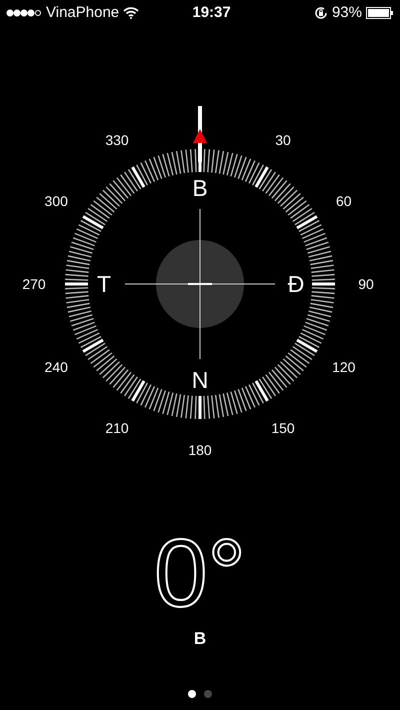 The width and height of the screenshot is (400, 710). What do you see at coordinates (283, 428) in the screenshot?
I see `degree-label: 150` at bounding box center [283, 428].